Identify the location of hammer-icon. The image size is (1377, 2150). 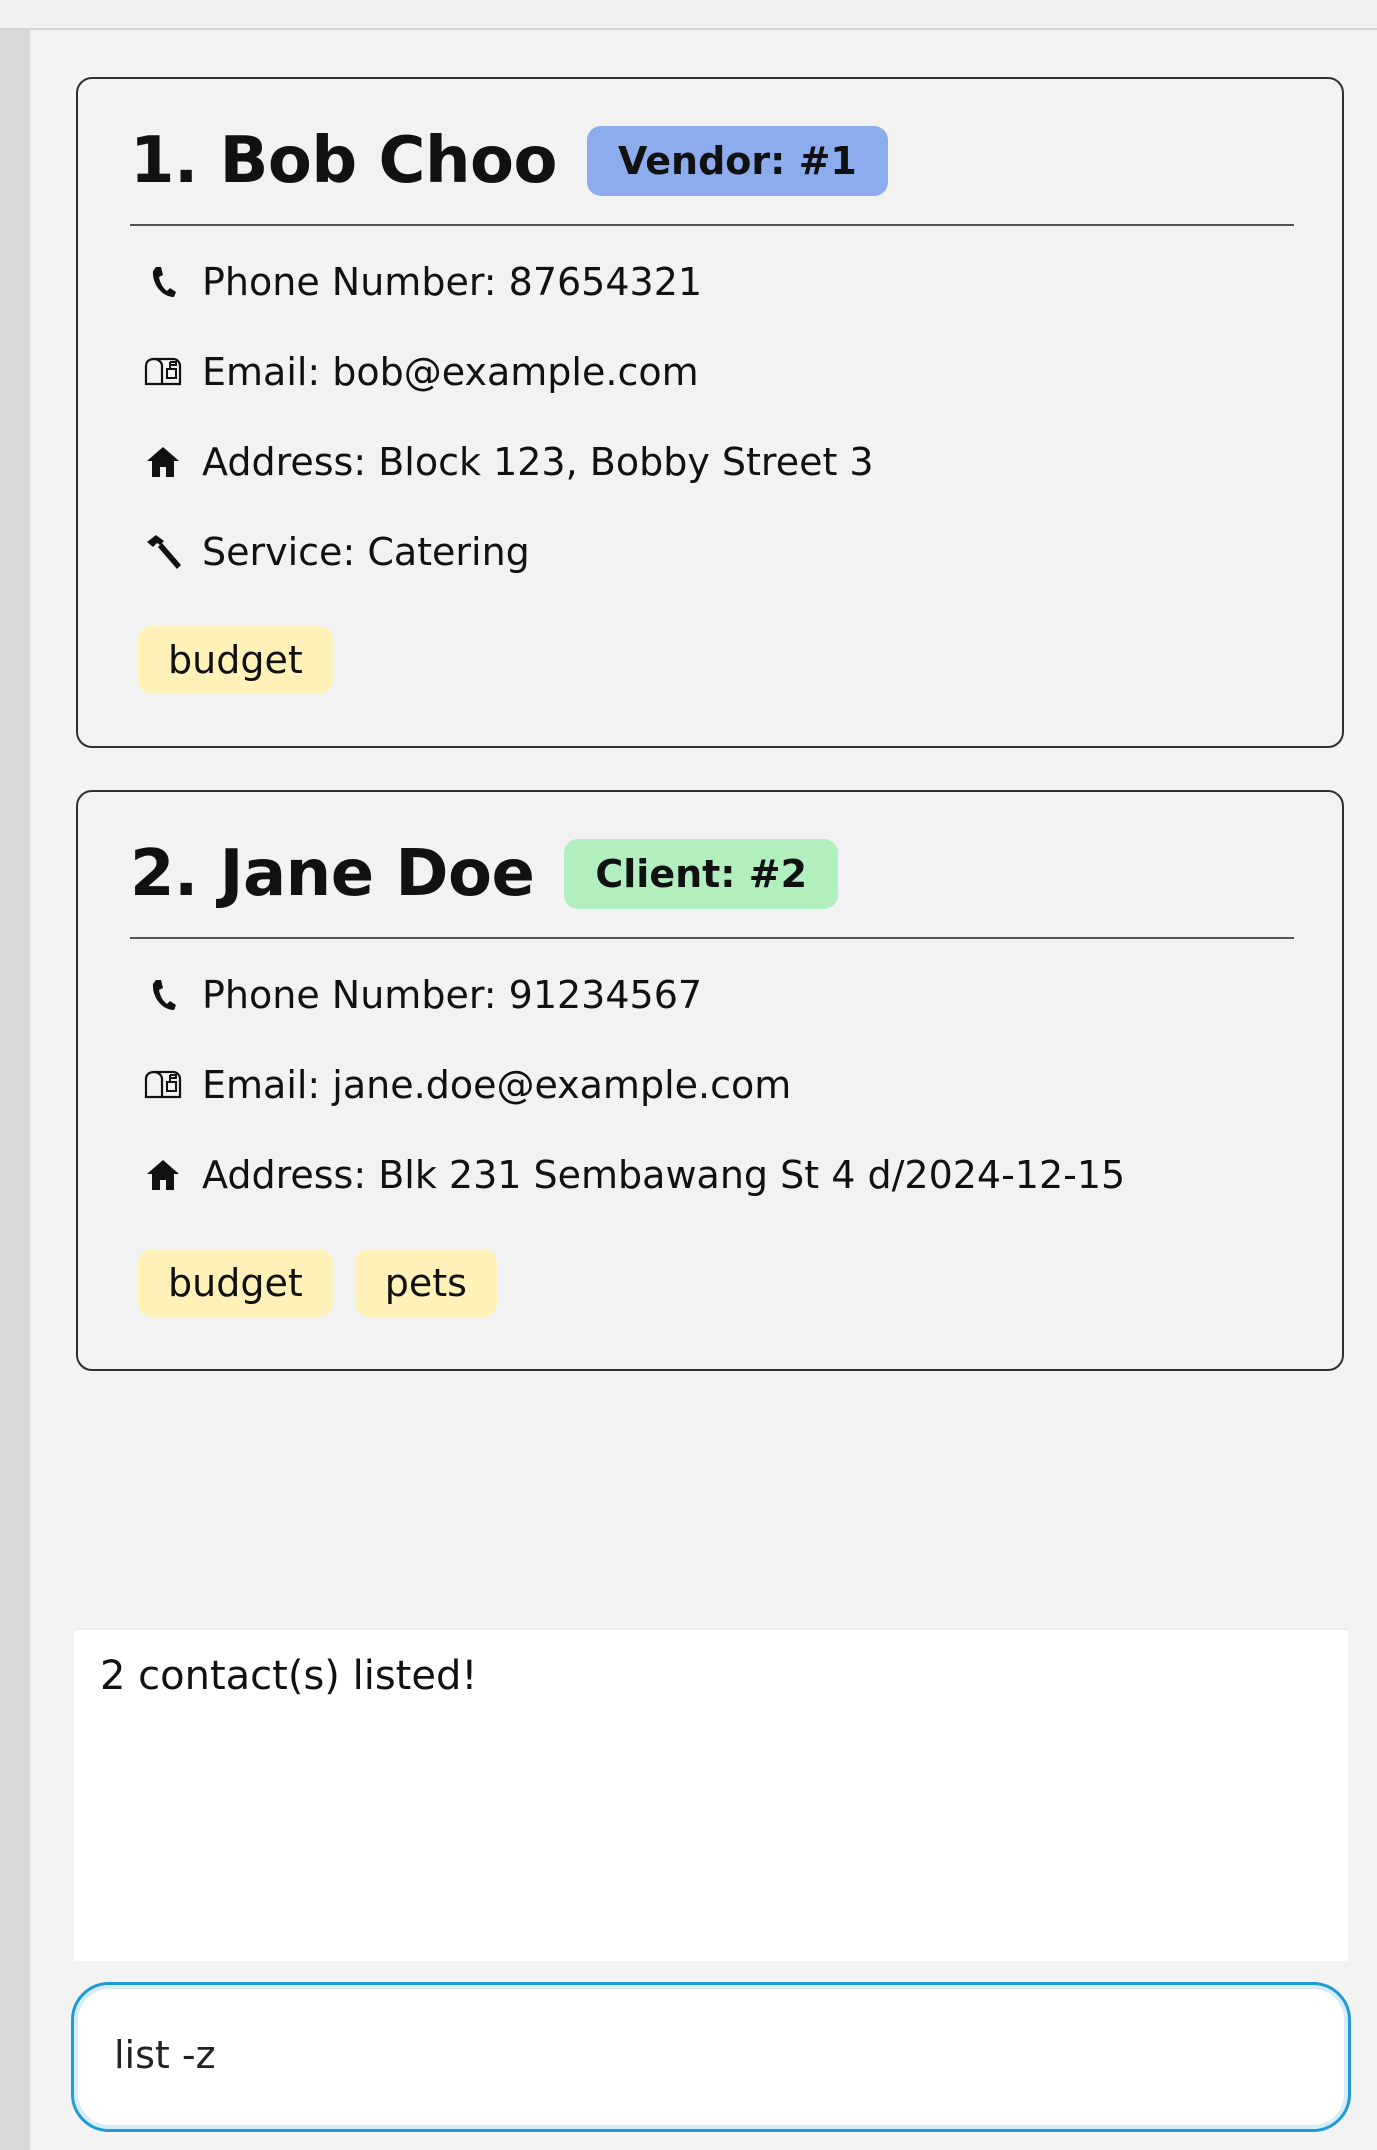
(163, 552).